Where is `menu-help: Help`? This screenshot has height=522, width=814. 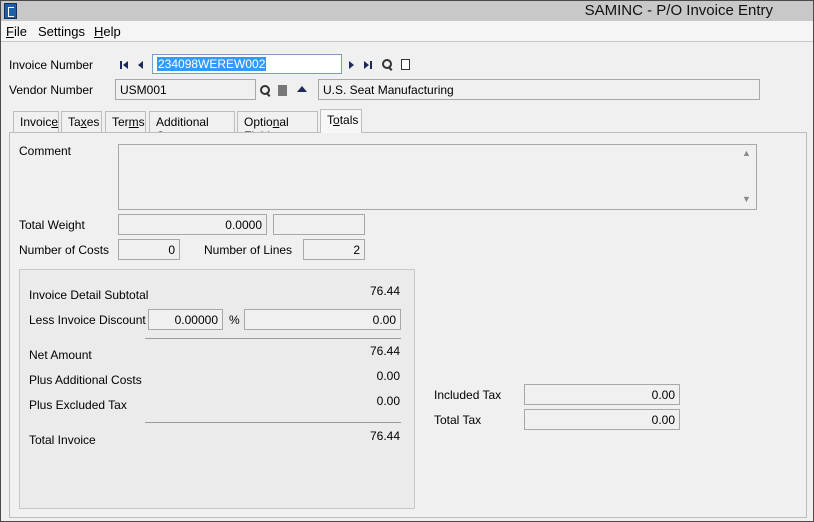 menu-help: Help is located at coordinates (107, 31).